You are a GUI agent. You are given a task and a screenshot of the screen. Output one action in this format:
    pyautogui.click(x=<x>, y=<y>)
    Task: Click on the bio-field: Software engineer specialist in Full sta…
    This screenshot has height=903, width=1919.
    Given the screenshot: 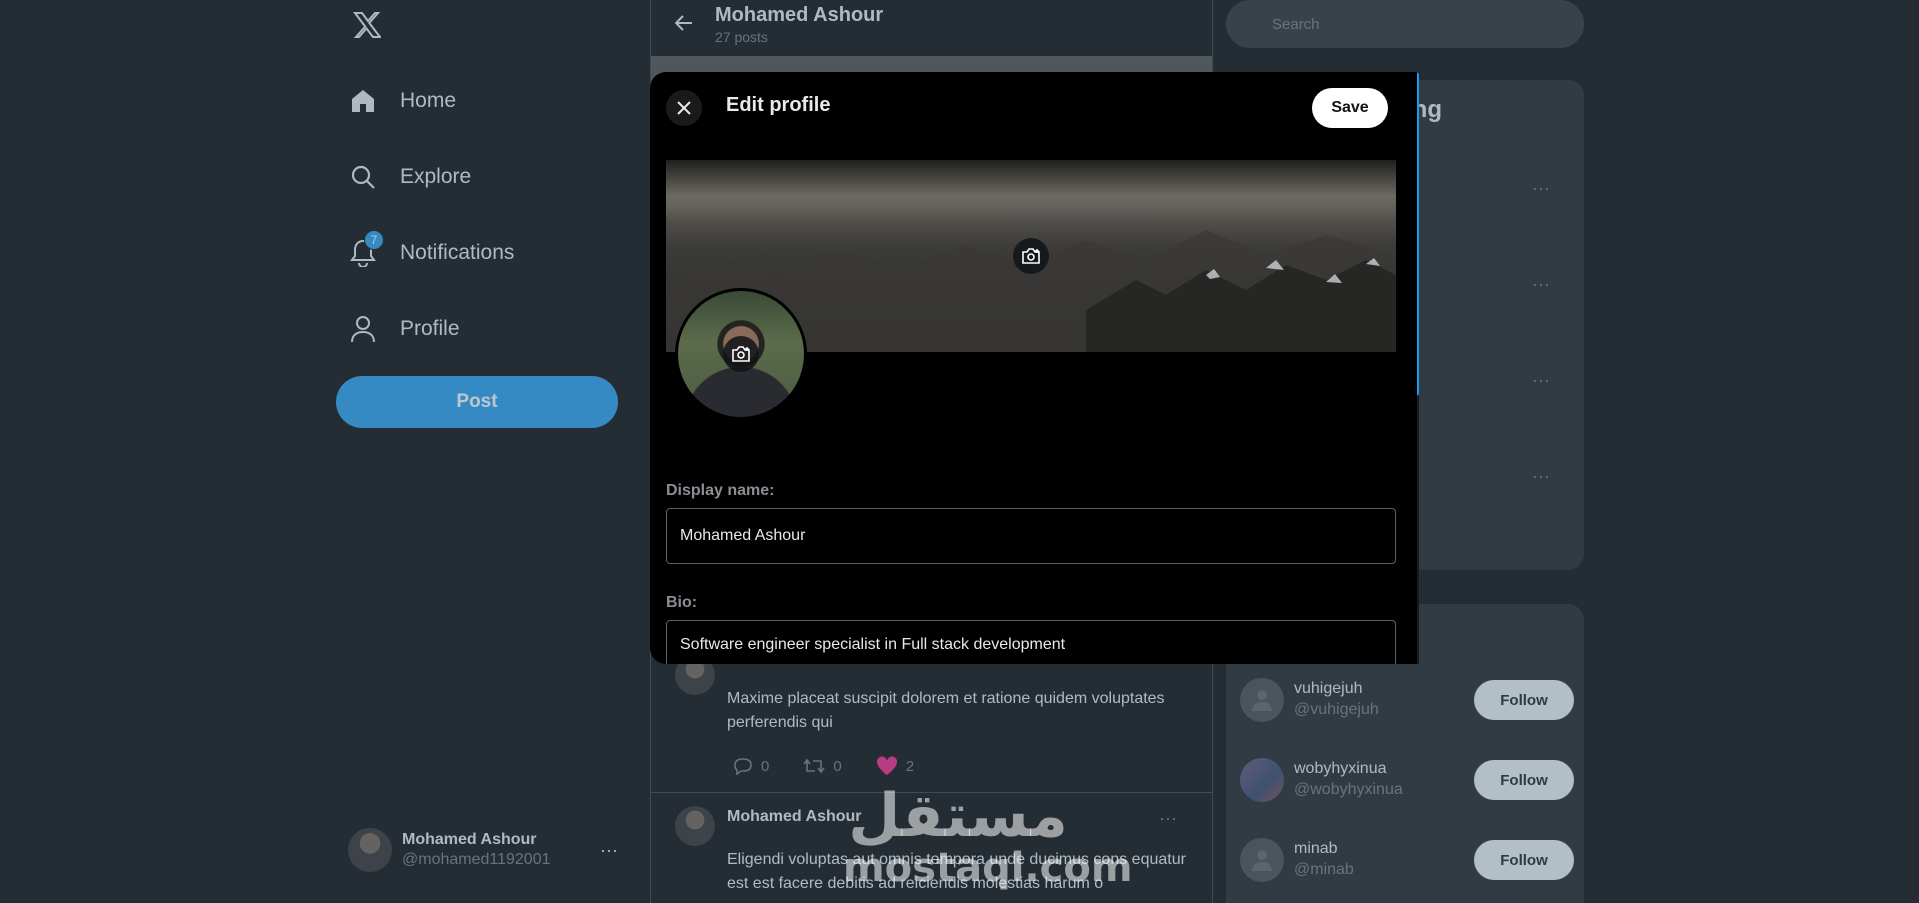 What is the action you would take?
    pyautogui.click(x=1031, y=642)
    